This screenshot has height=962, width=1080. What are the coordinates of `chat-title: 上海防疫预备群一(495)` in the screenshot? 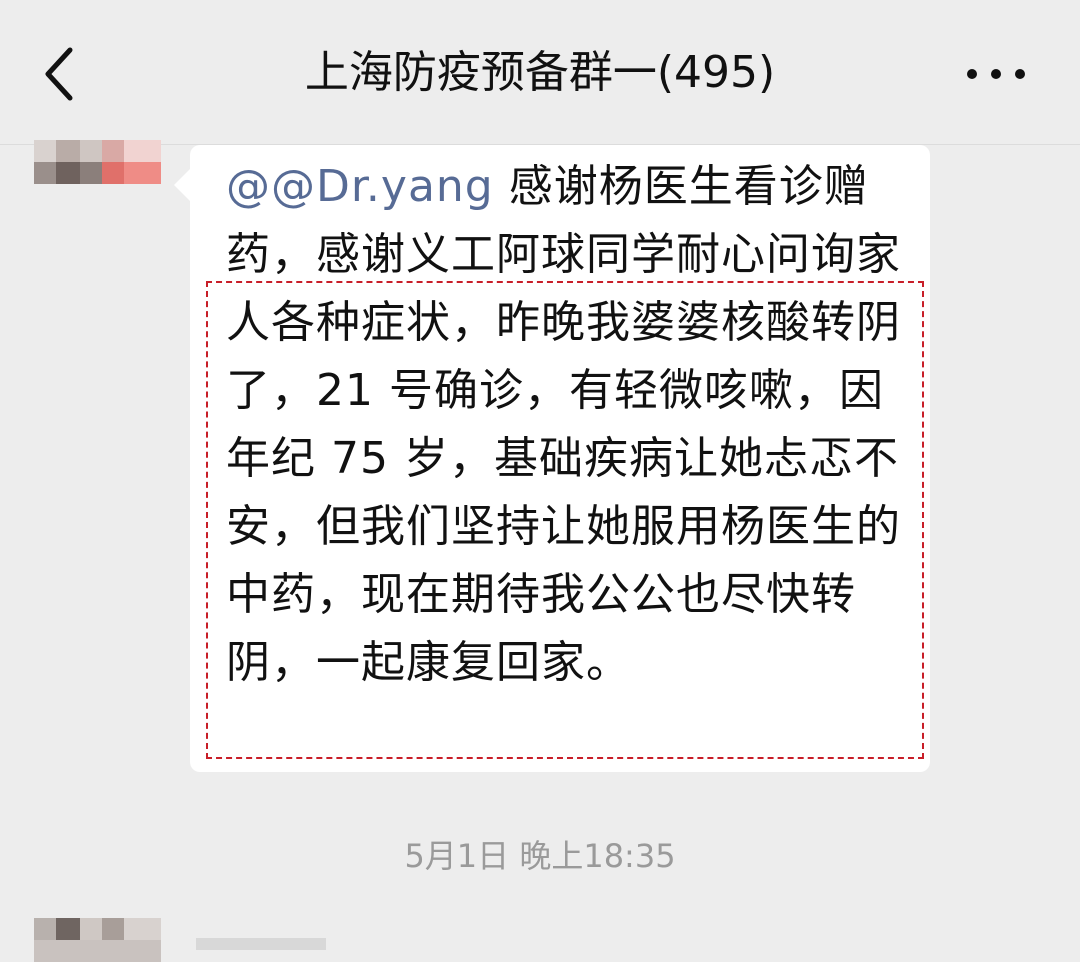 It's located at (540, 72).